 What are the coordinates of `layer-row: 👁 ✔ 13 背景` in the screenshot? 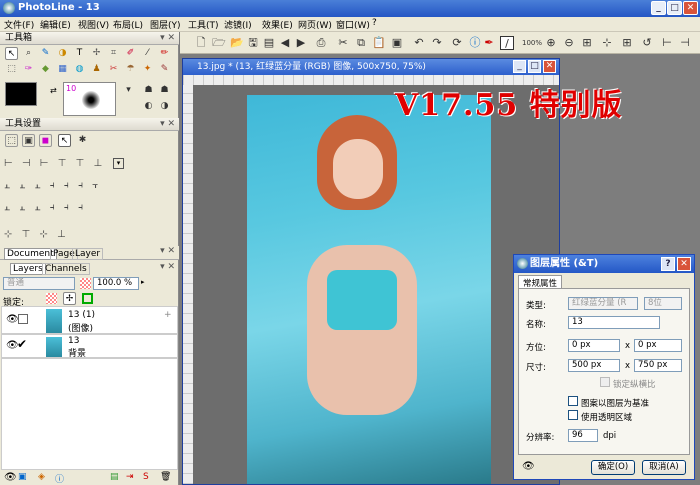 It's located at (89, 346).